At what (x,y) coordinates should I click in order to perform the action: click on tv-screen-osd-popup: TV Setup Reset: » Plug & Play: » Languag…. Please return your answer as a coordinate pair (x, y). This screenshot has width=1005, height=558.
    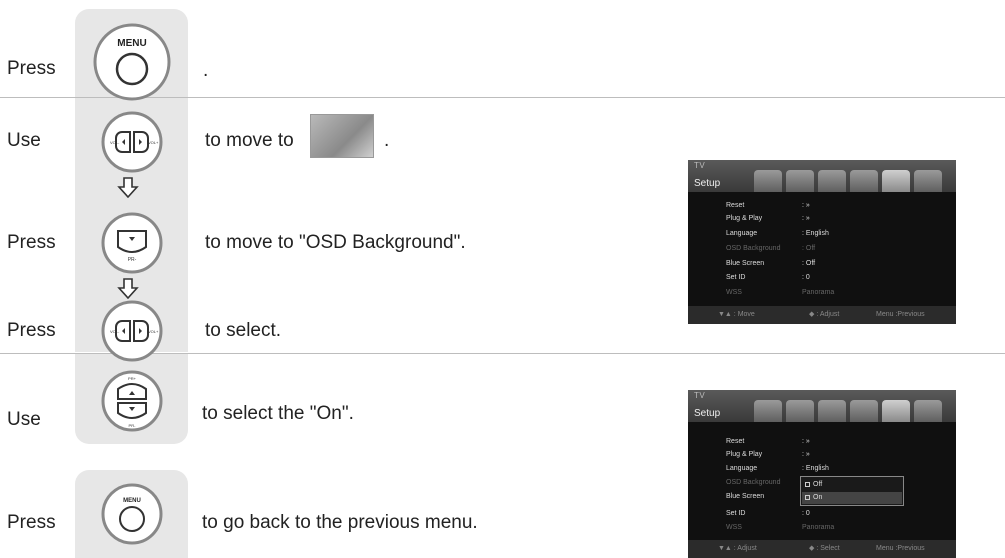
    Looking at the image, I should click on (822, 474).